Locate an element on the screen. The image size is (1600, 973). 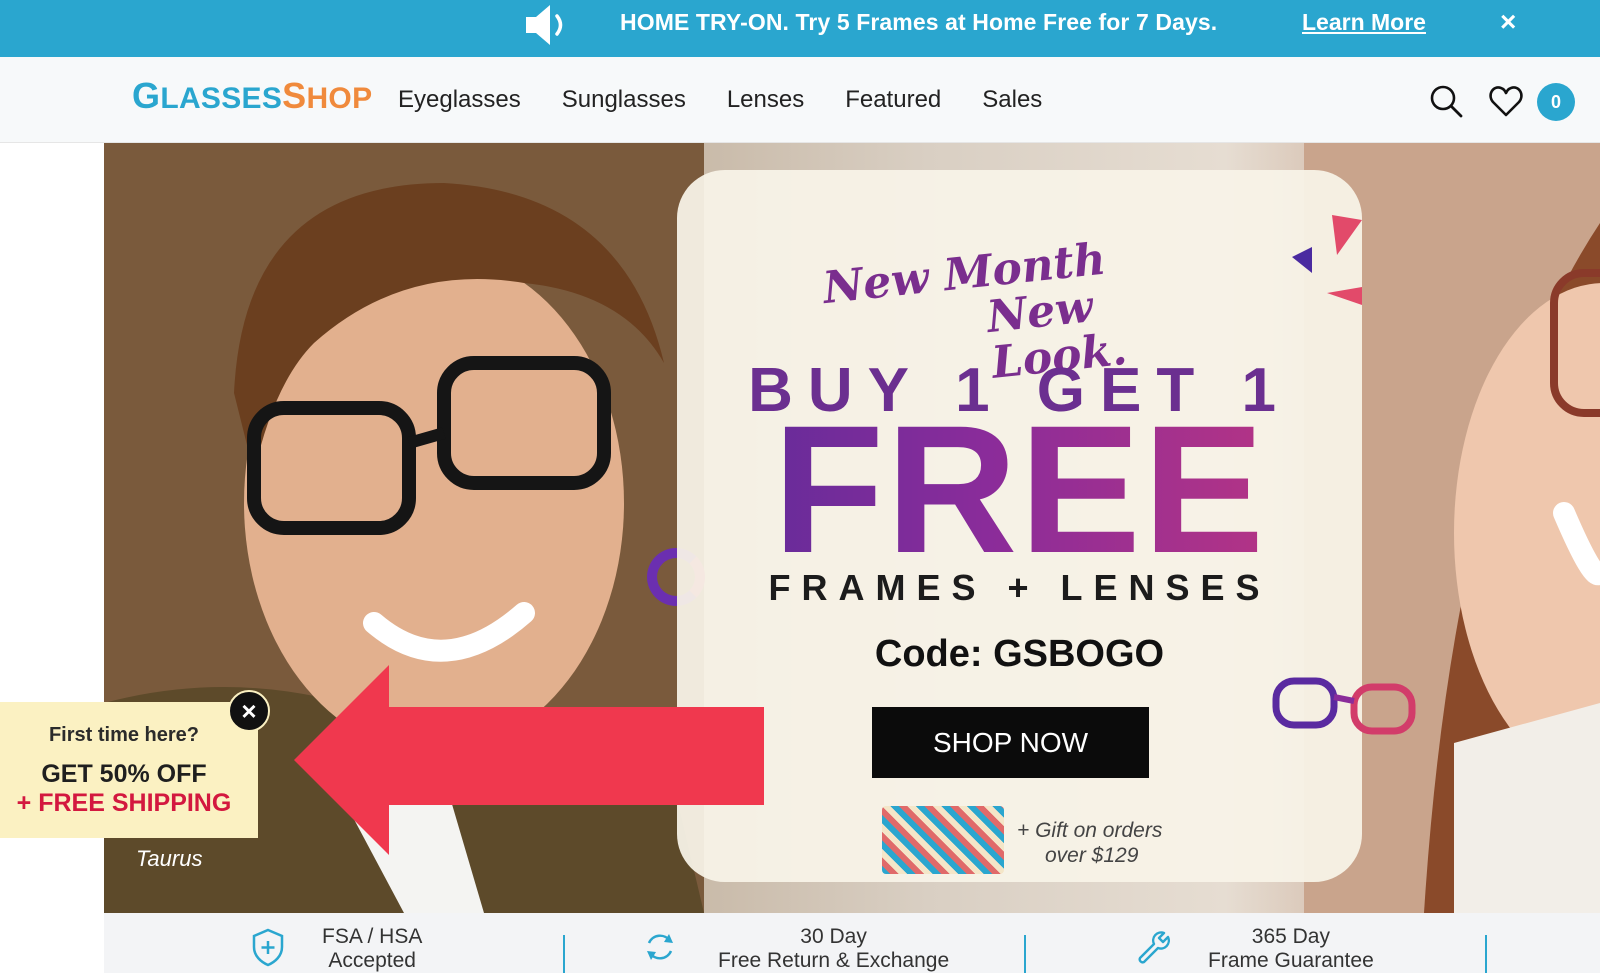
promo-headline-sub: FRAMES + LENSES is located at coordinates (1019, 587).